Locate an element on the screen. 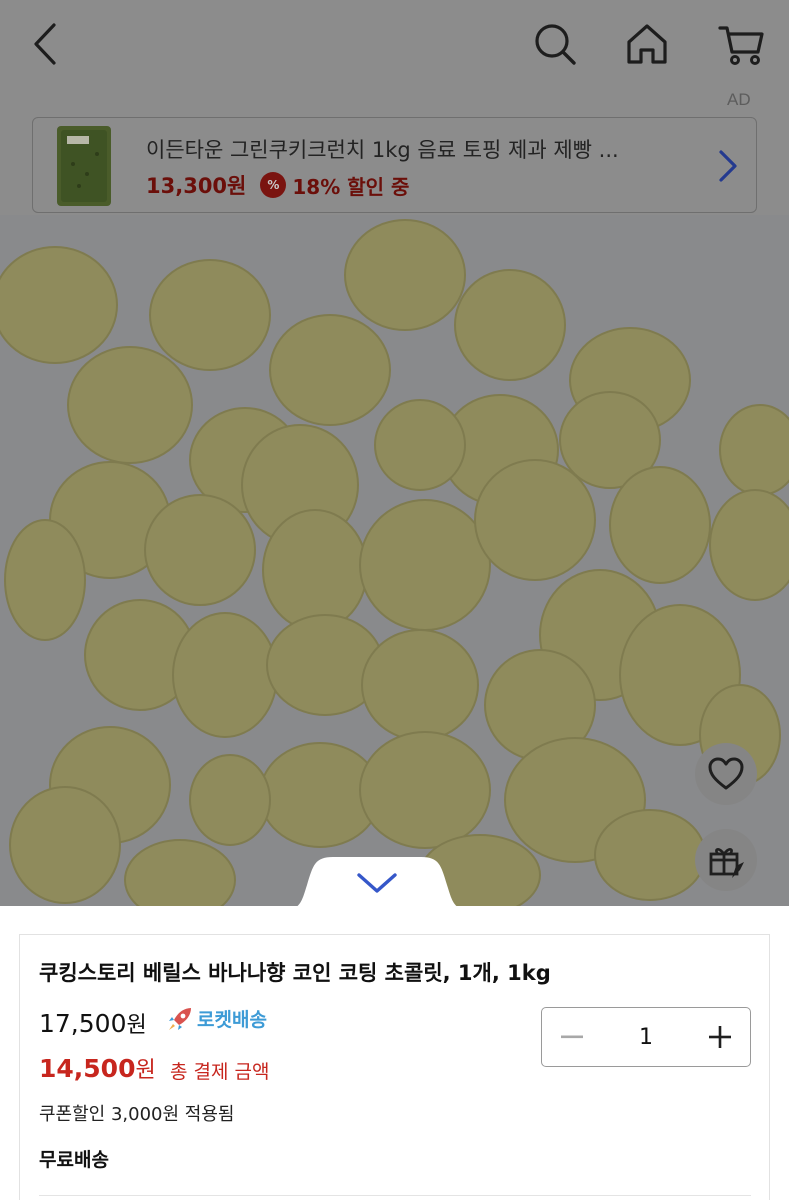 The width and height of the screenshot is (789, 1200). free-shipping-label: 무료배송 is located at coordinates (74, 1160).